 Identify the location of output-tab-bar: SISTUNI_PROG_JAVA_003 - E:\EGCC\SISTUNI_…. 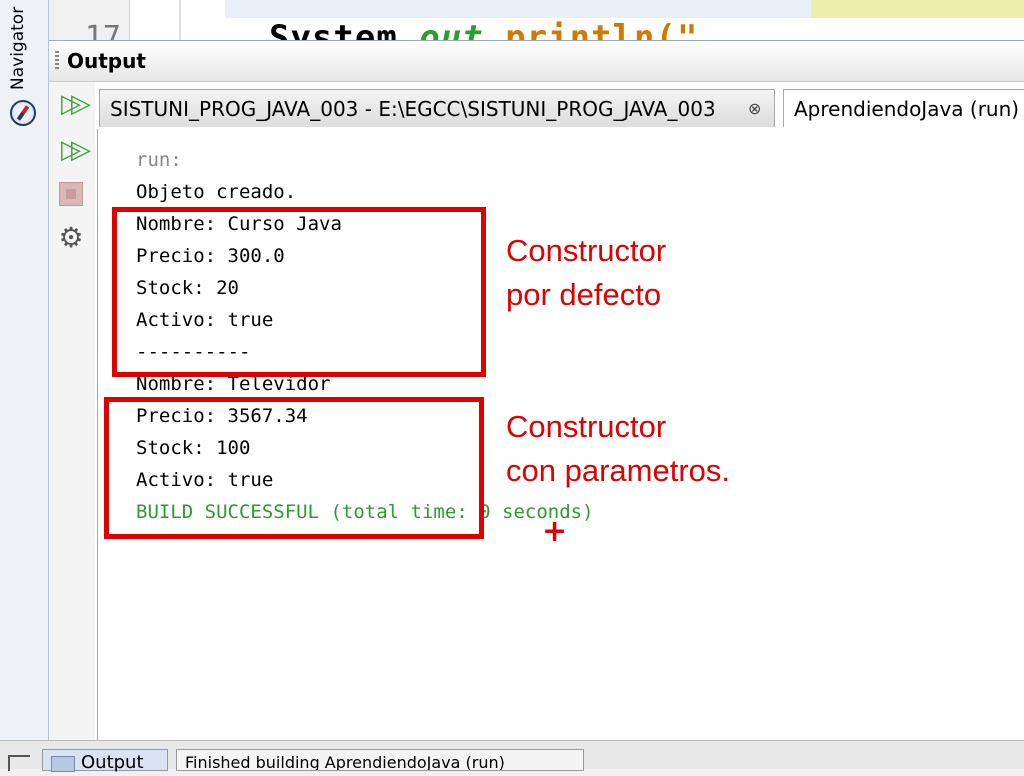
(561, 109).